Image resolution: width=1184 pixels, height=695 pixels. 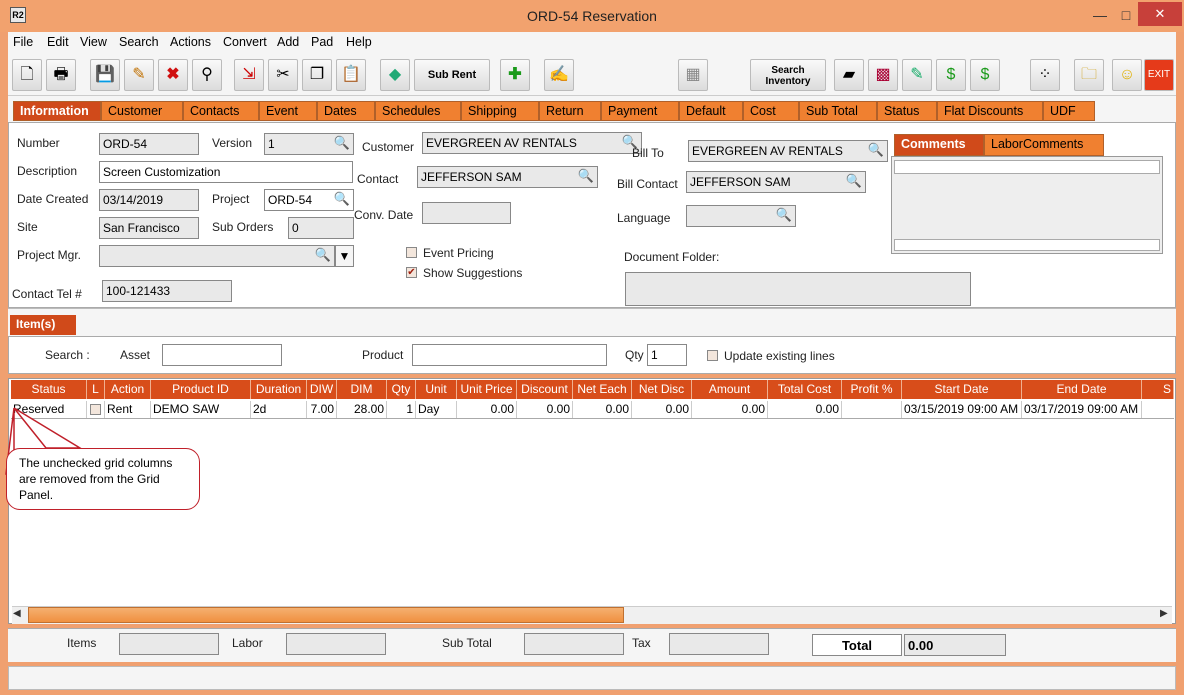 What do you see at coordinates (798, 289) in the screenshot?
I see `document-folder-field` at bounding box center [798, 289].